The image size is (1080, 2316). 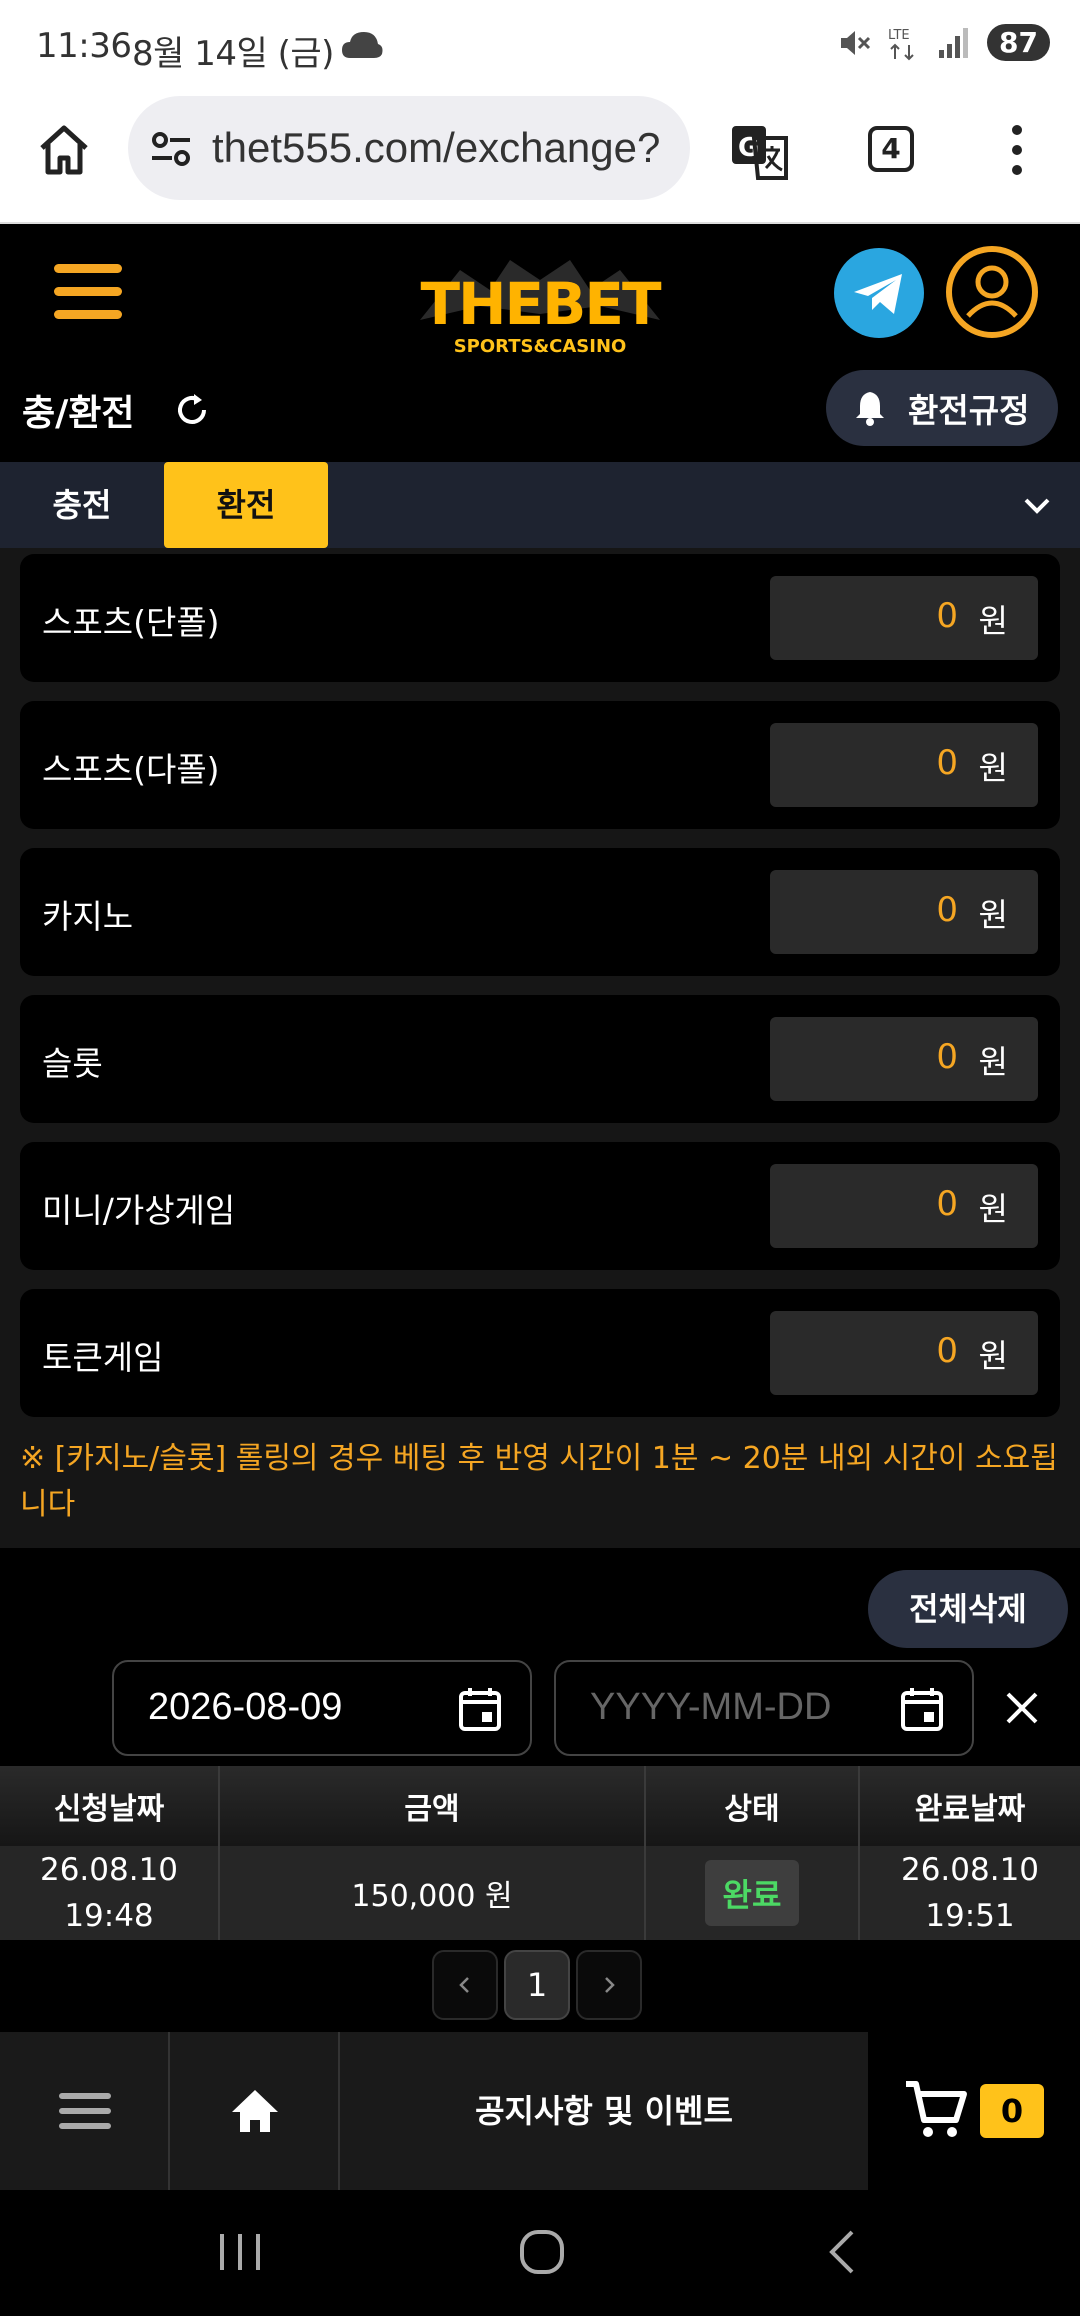 I want to click on user-icon, so click(x=992, y=291).